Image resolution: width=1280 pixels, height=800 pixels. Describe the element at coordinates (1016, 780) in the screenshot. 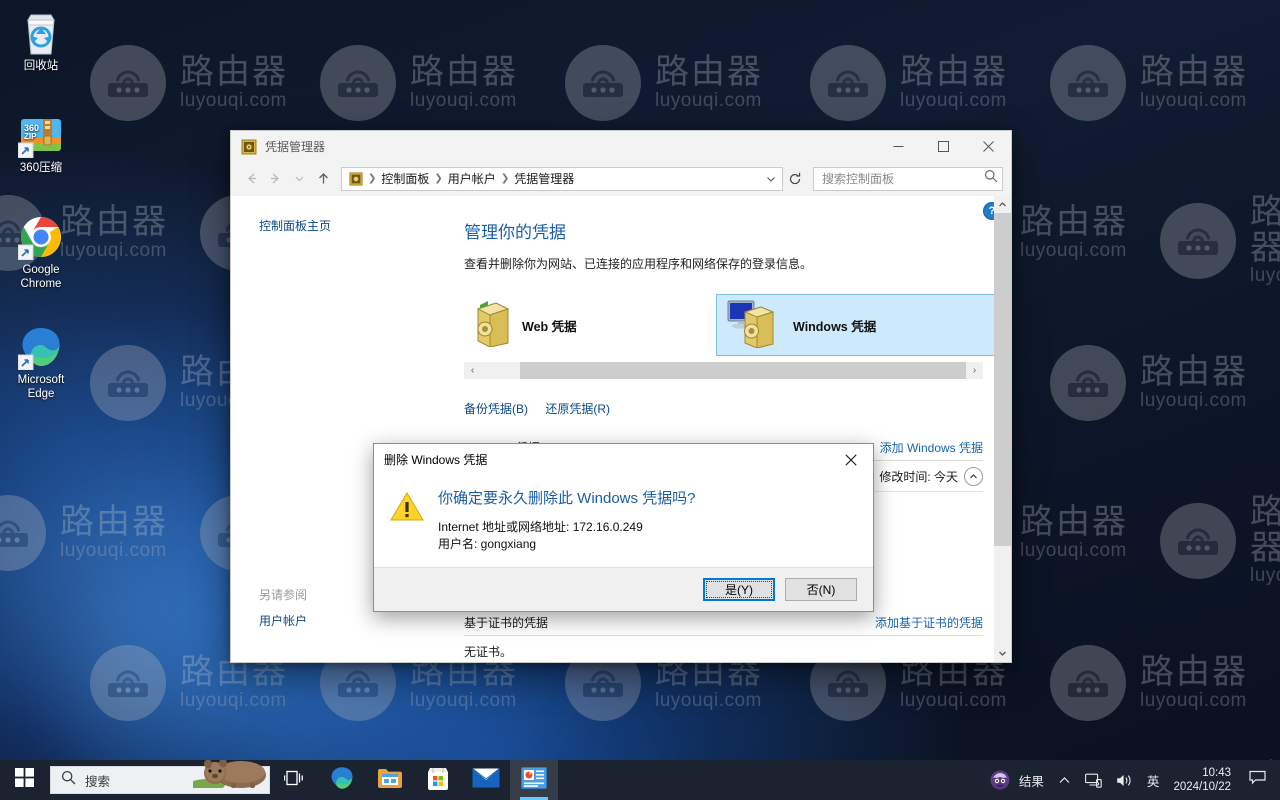

I see `tray-results-item: 结果` at that location.